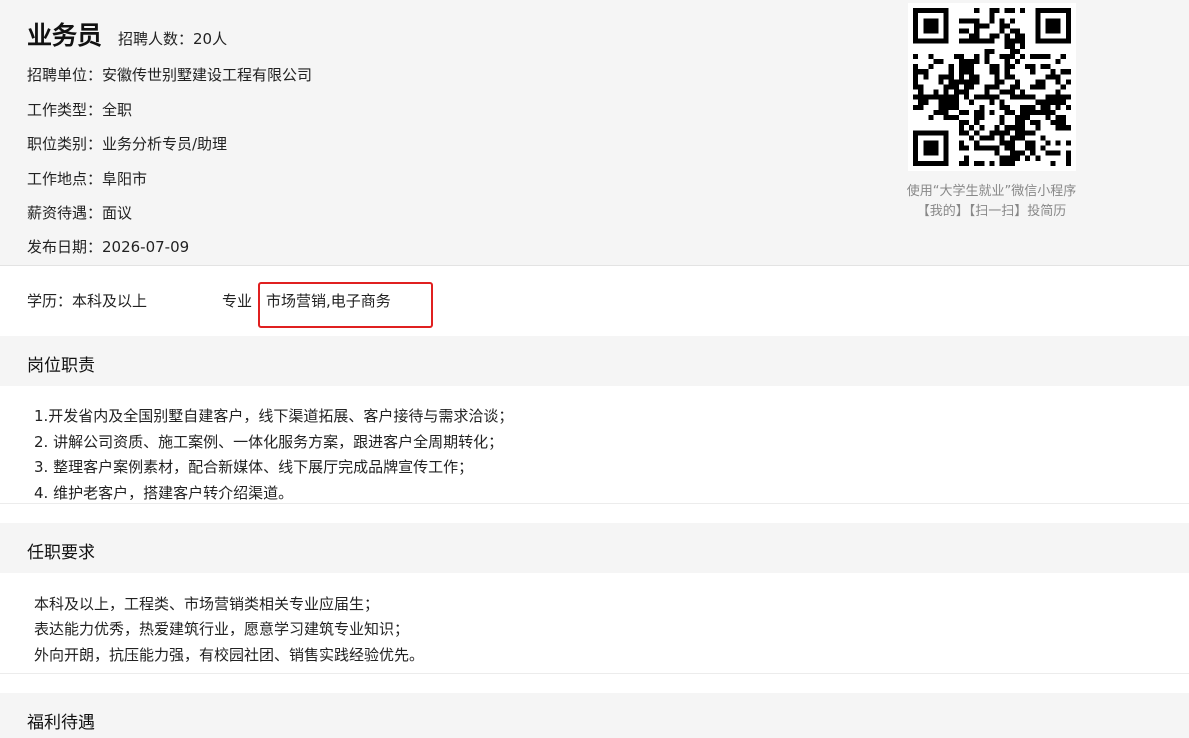 Image resolution: width=1189 pixels, height=738 pixels. What do you see at coordinates (87, 179) in the screenshot?
I see `location-info: 工作地点：阜阳市` at bounding box center [87, 179].